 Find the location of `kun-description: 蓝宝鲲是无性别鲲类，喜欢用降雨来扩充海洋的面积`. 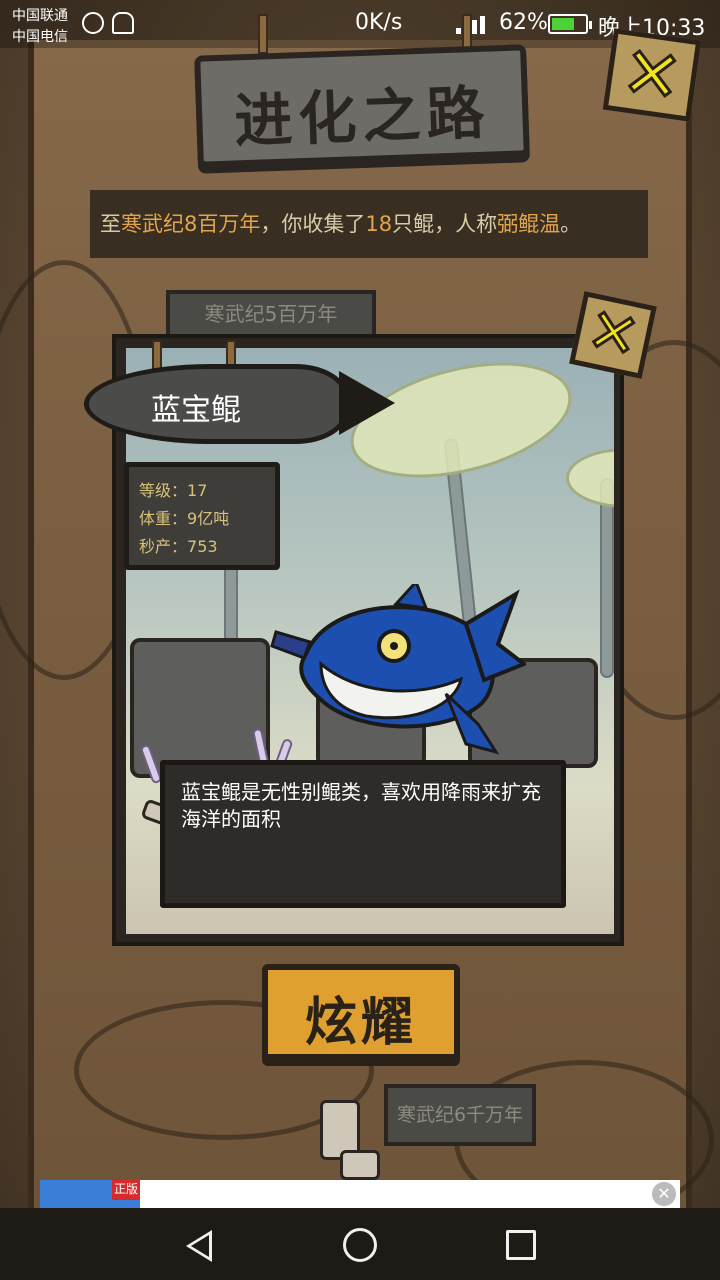

kun-description: 蓝宝鲲是无性别鲲类，喜欢用降雨来扩充海洋的面积 is located at coordinates (361, 805).